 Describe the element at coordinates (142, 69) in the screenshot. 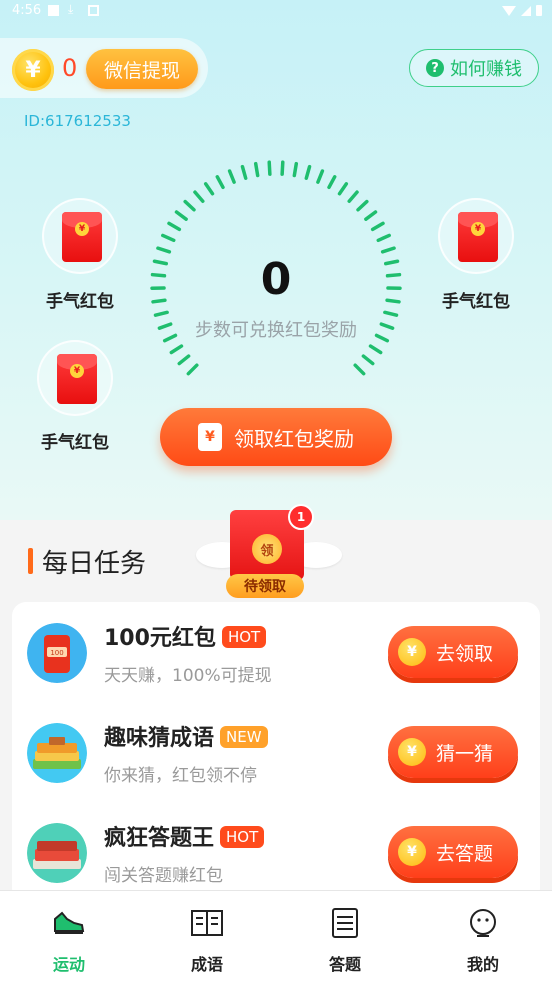

I see `wechat-withdraw-button: 微信提现` at that location.